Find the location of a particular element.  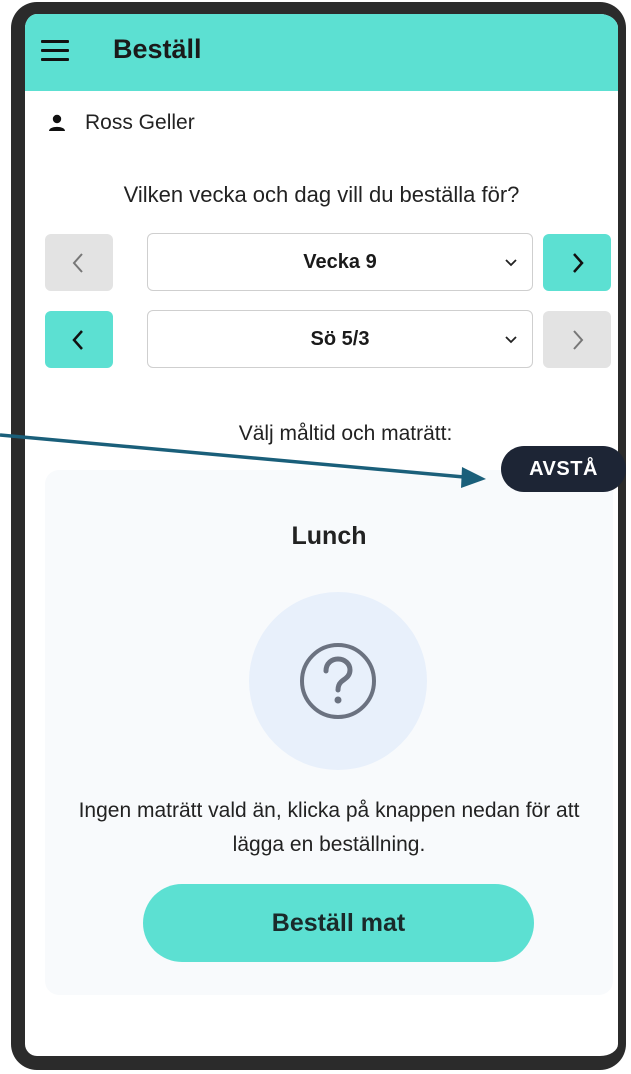

meal-prompt: Välj måltid och maträtt: is located at coordinates (345, 433).